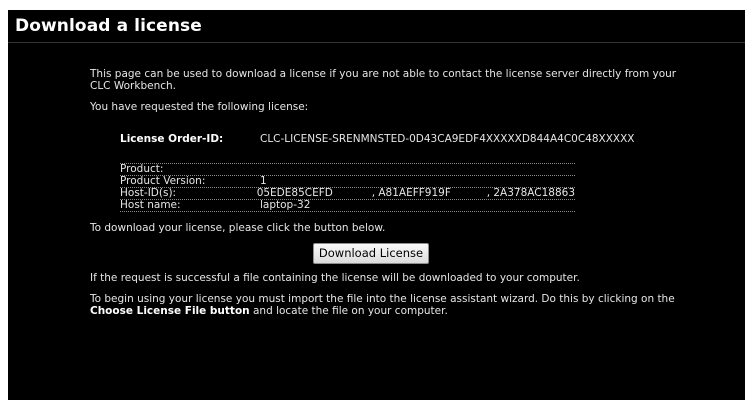  I want to click on host-id: , 2A378AC18863, so click(530, 193).